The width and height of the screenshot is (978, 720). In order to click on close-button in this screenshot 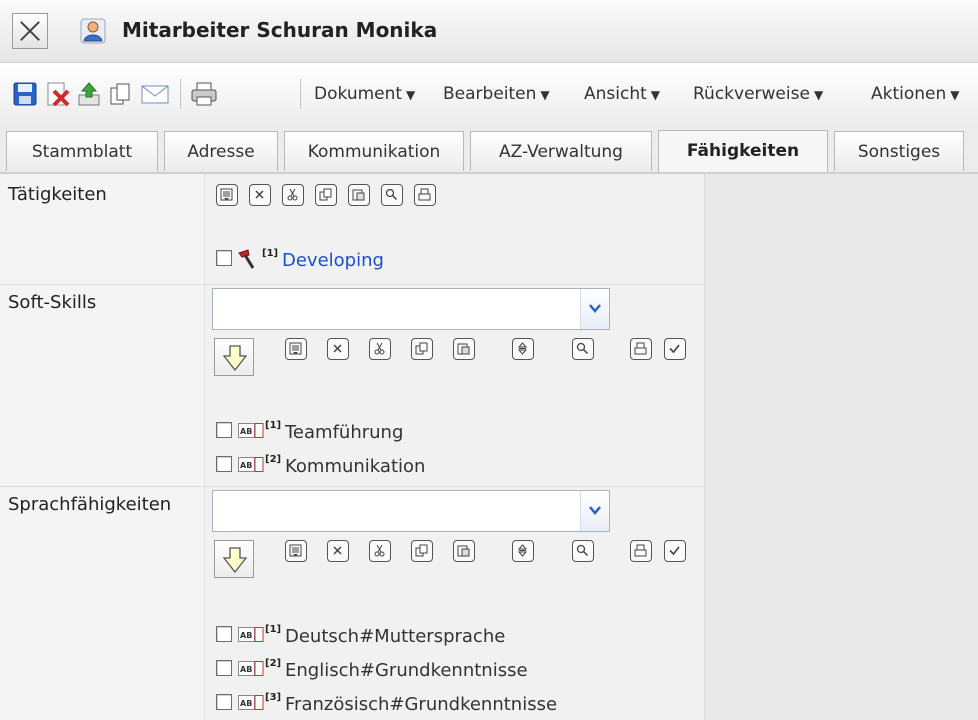, I will do `click(30, 31)`.